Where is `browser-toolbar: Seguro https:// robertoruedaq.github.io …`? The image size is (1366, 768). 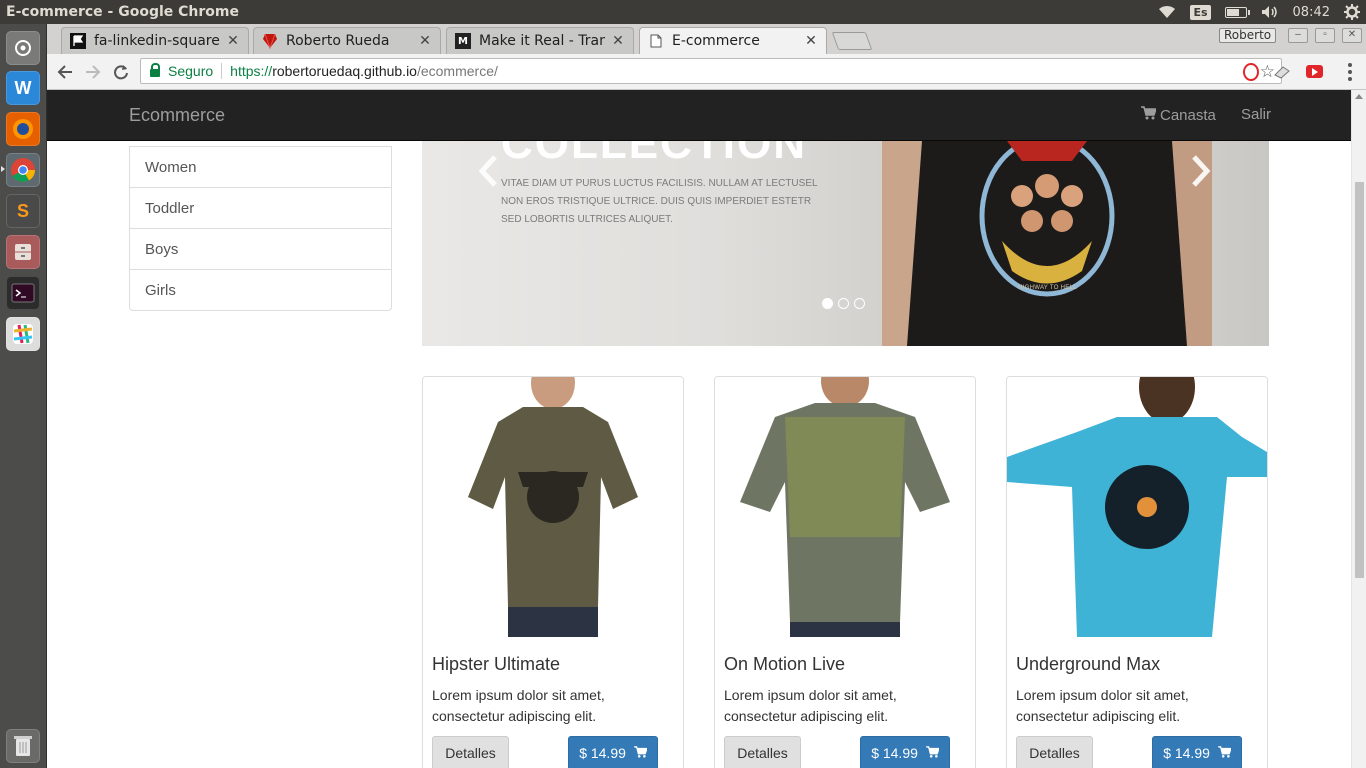 browser-toolbar: Seguro https:// robertoruedaq.github.io … is located at coordinates (706, 72).